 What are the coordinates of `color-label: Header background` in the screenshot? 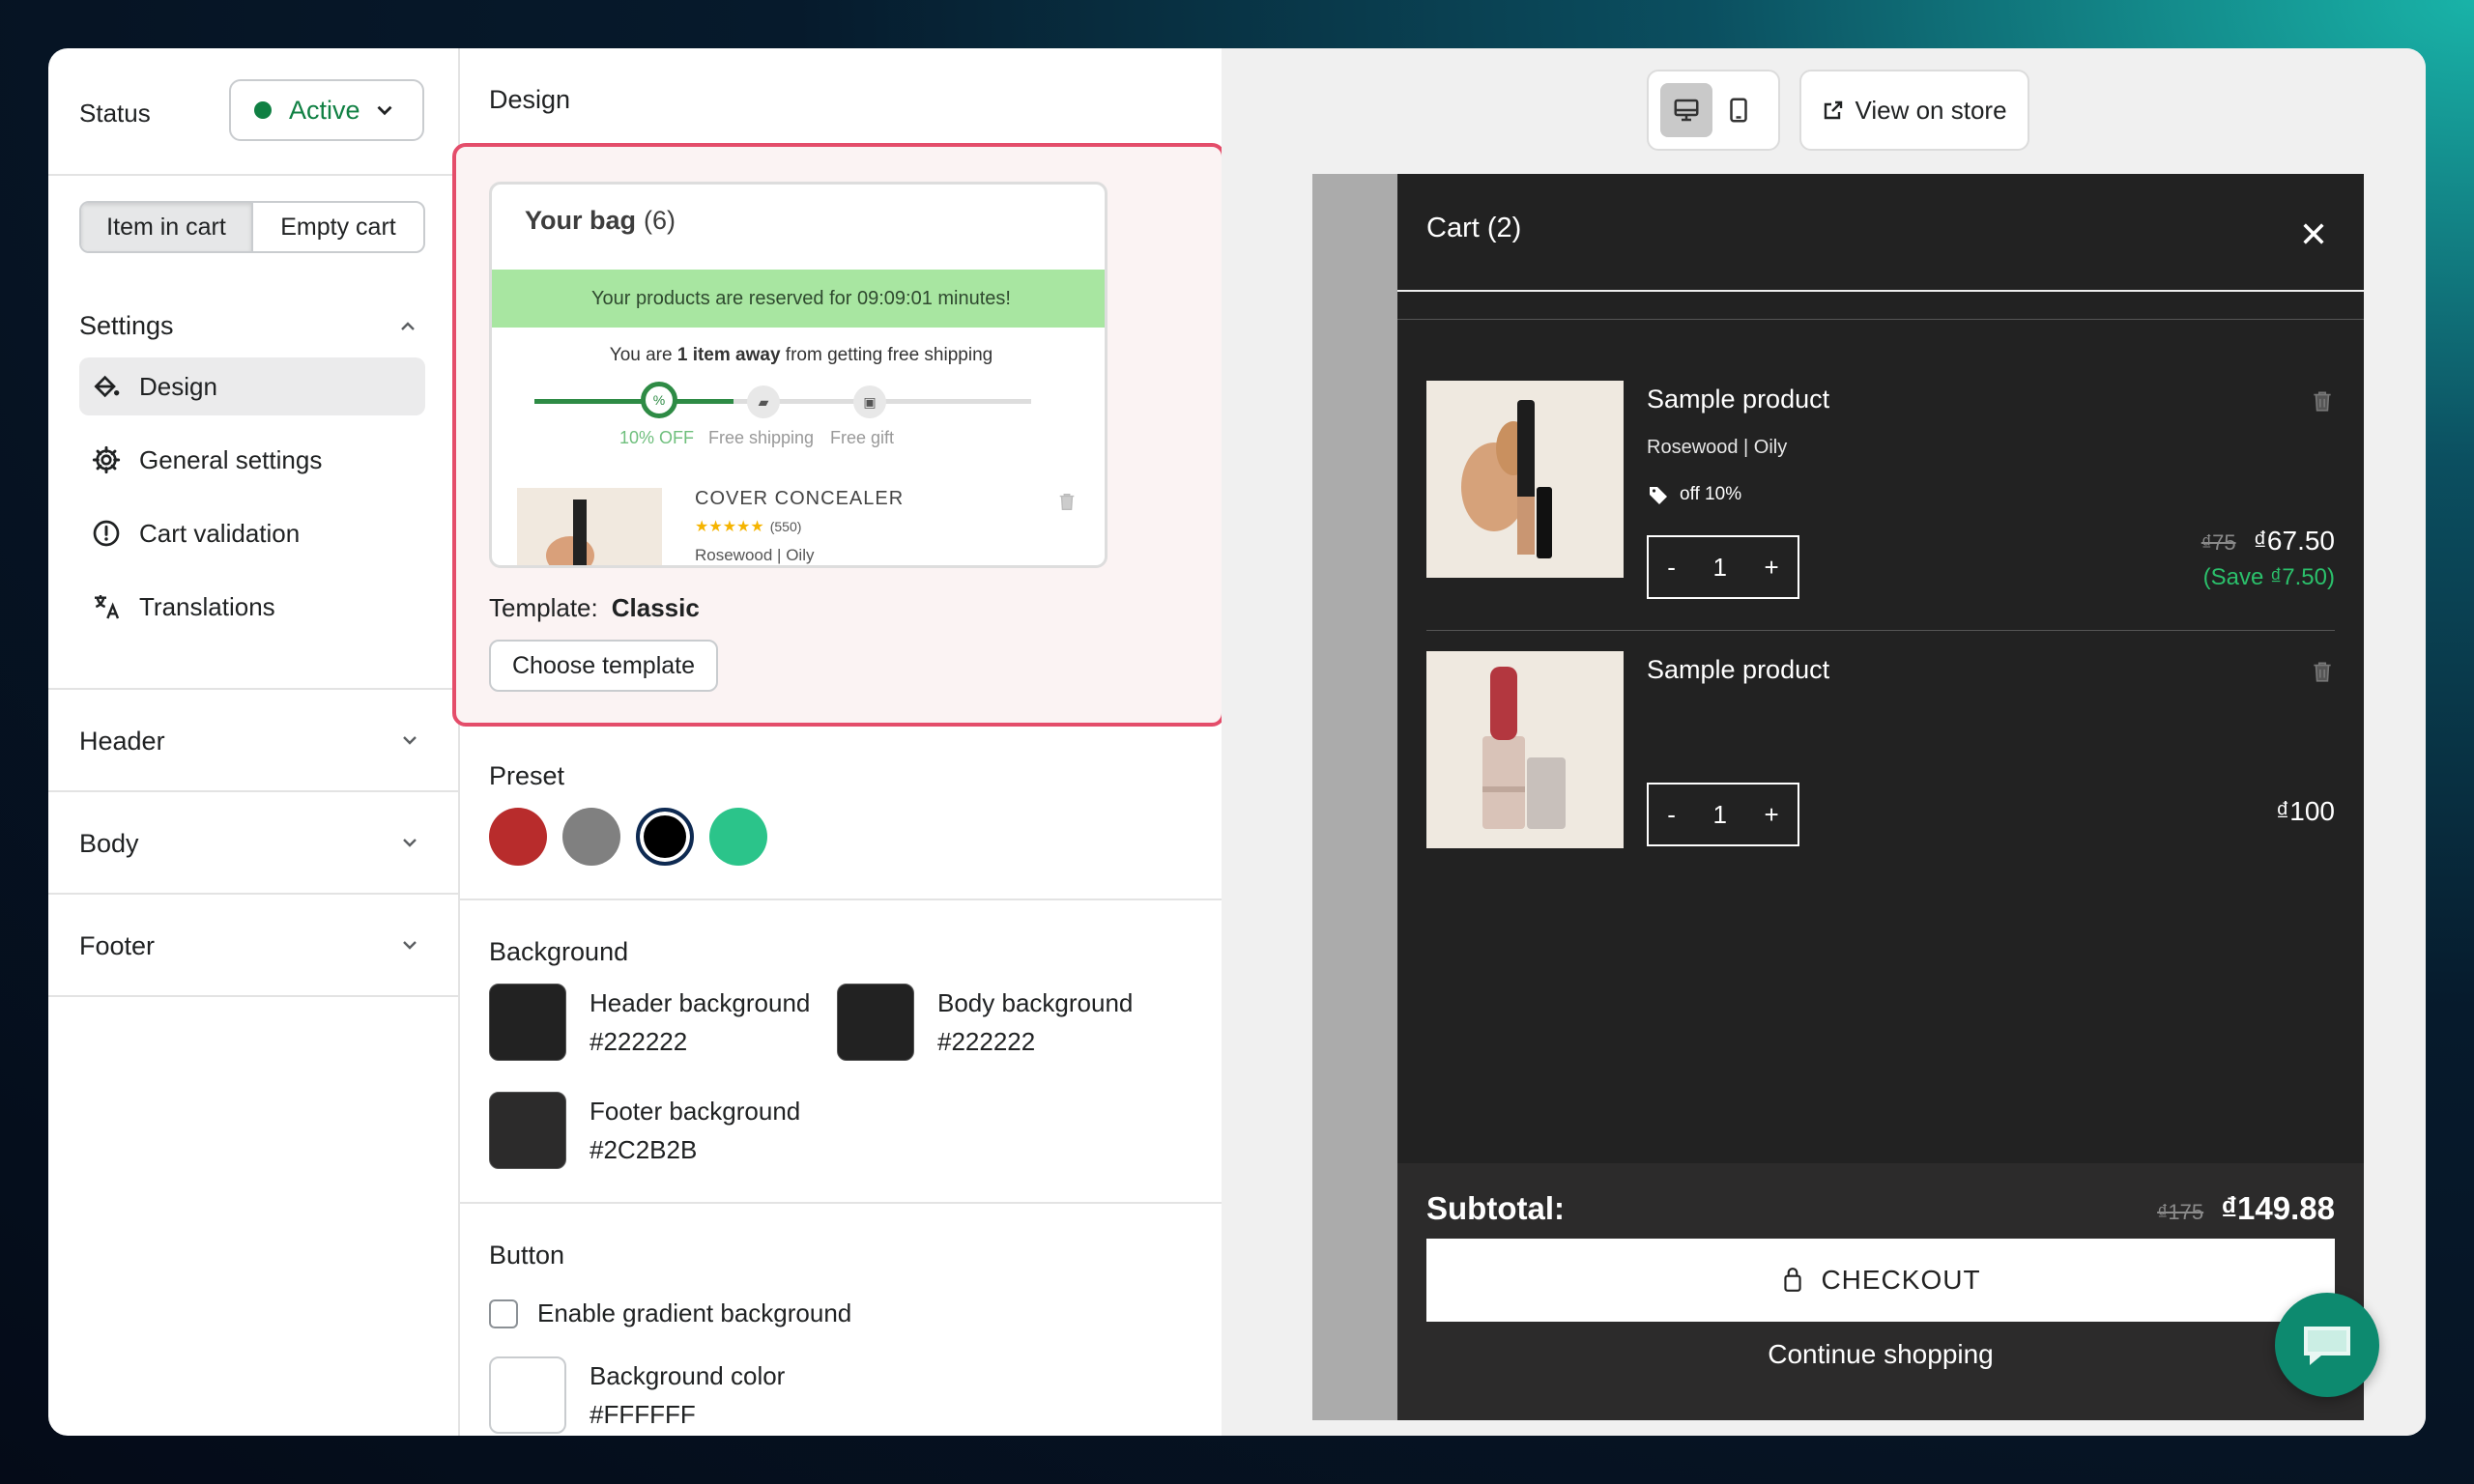 It's located at (701, 1002).